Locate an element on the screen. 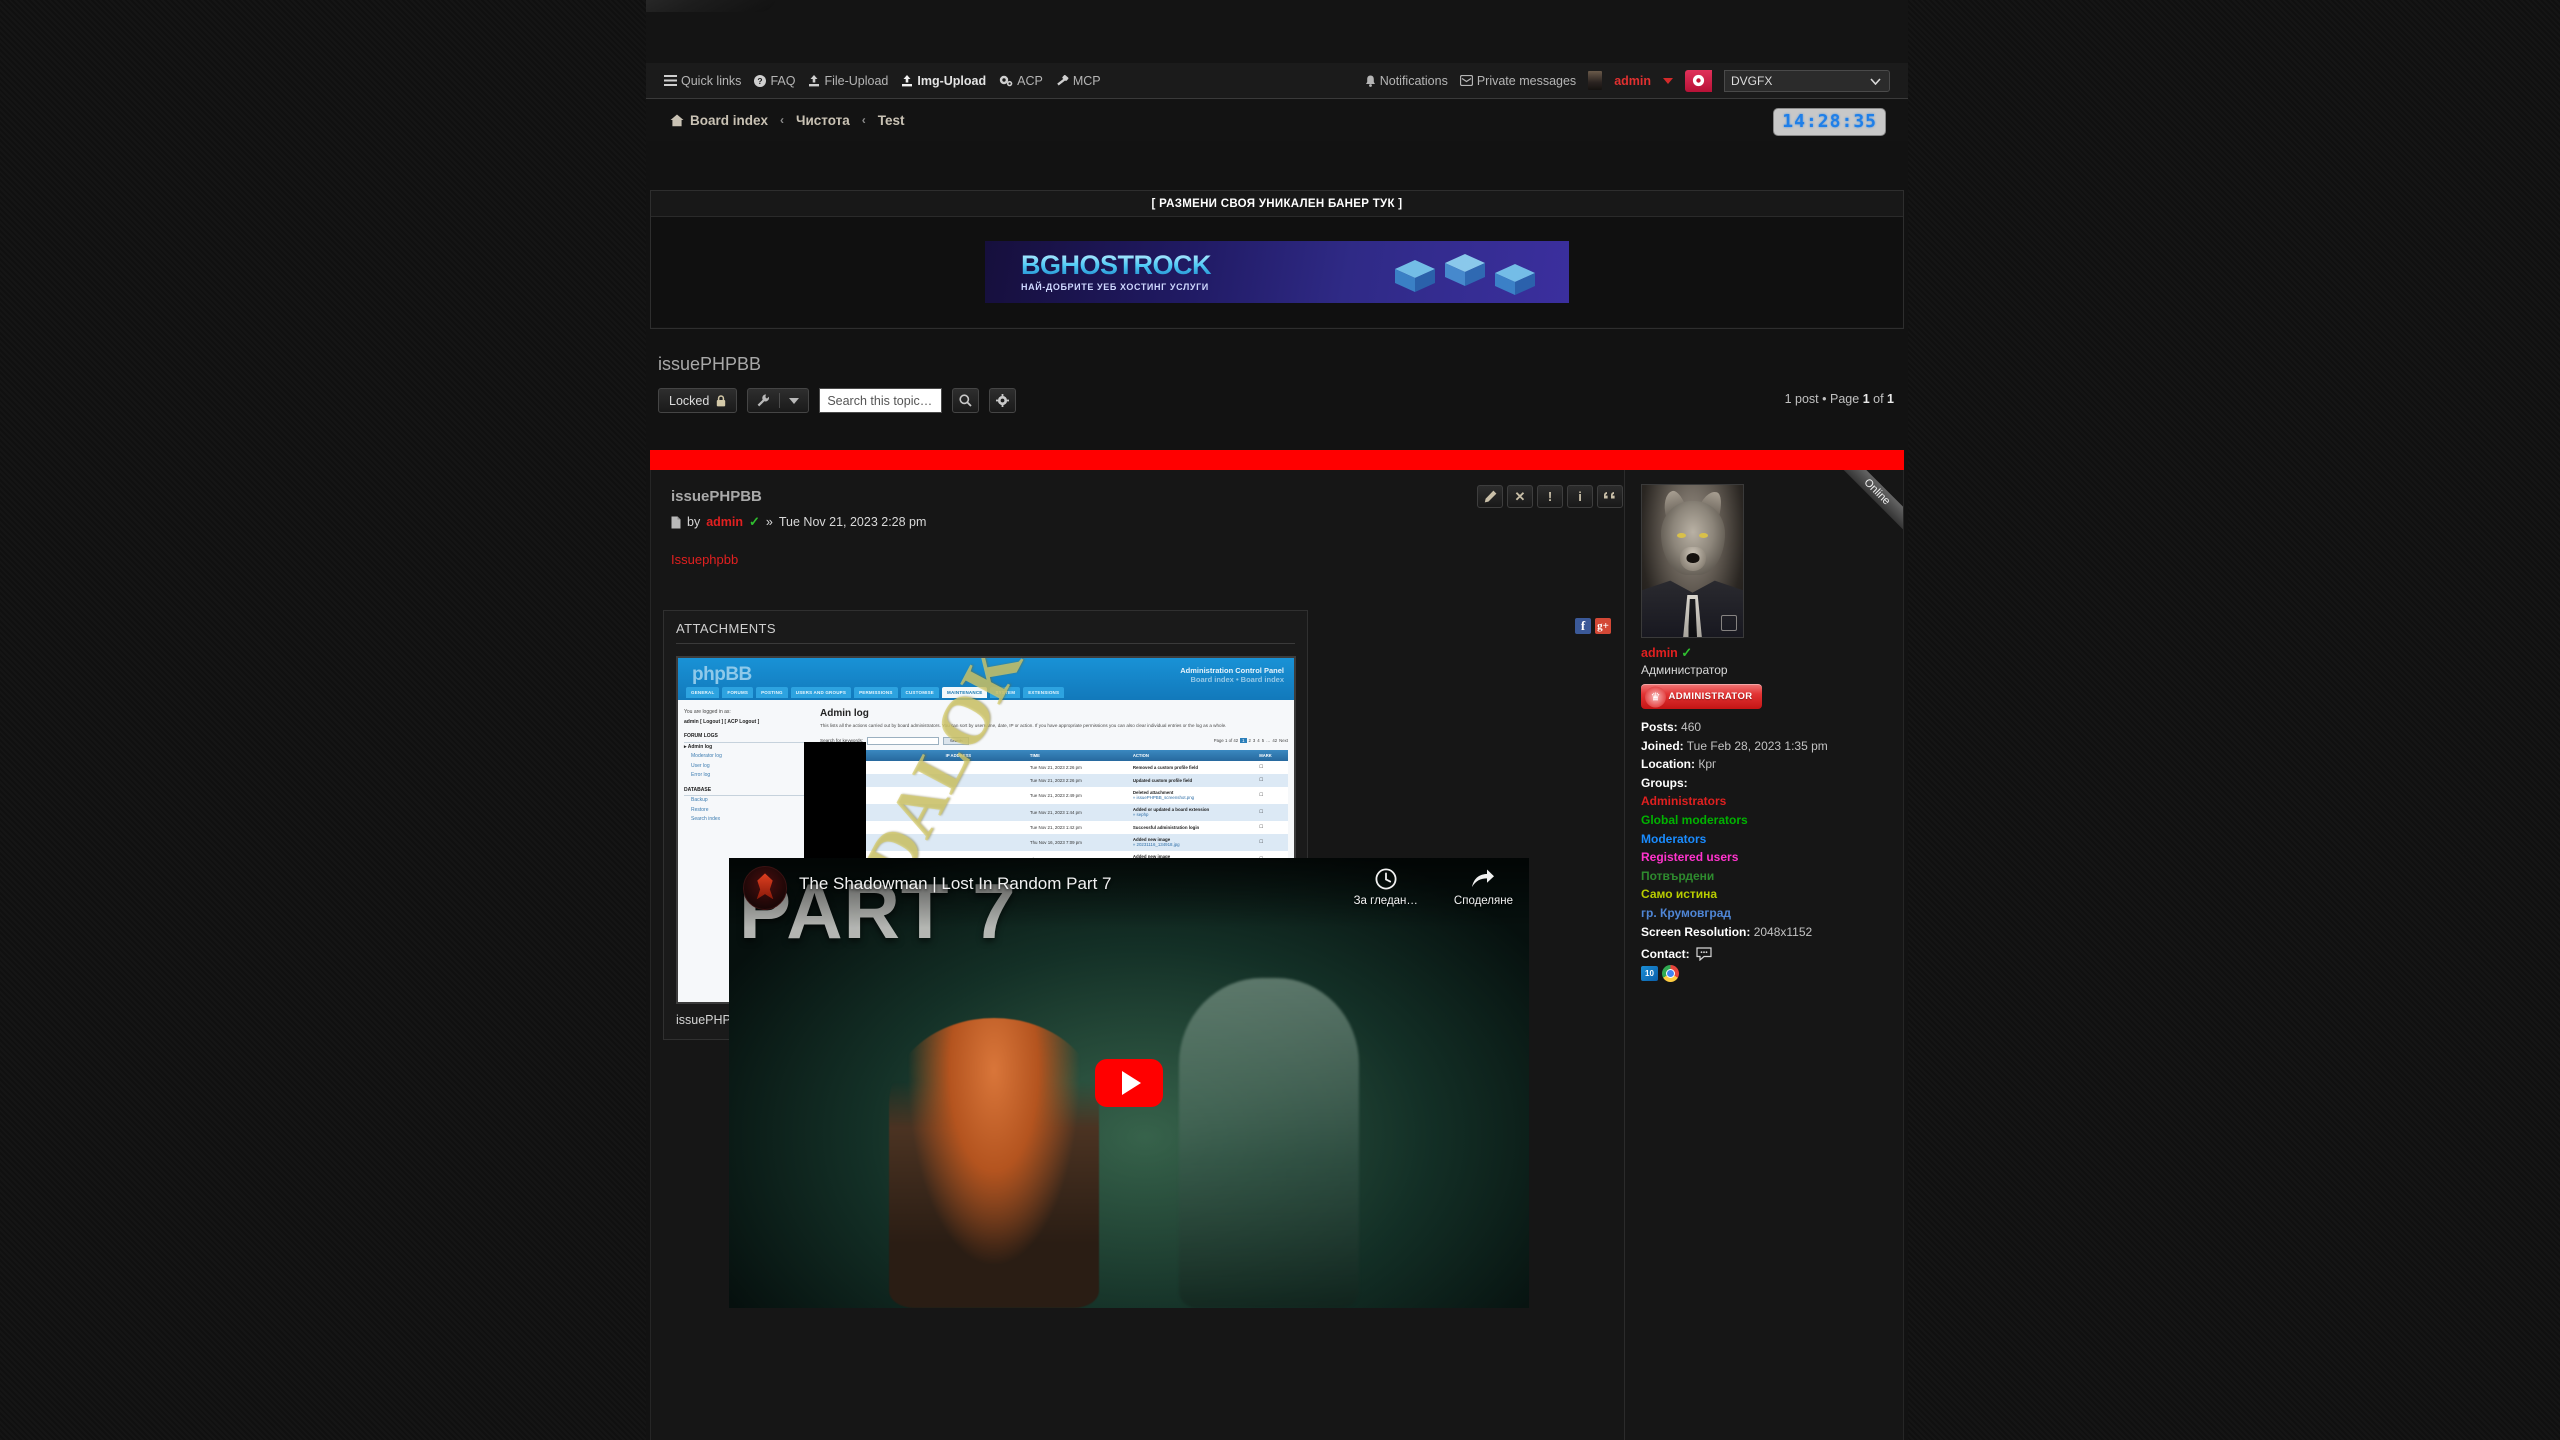 The image size is (2560, 1440). nav-username: admin is located at coordinates (1632, 81).